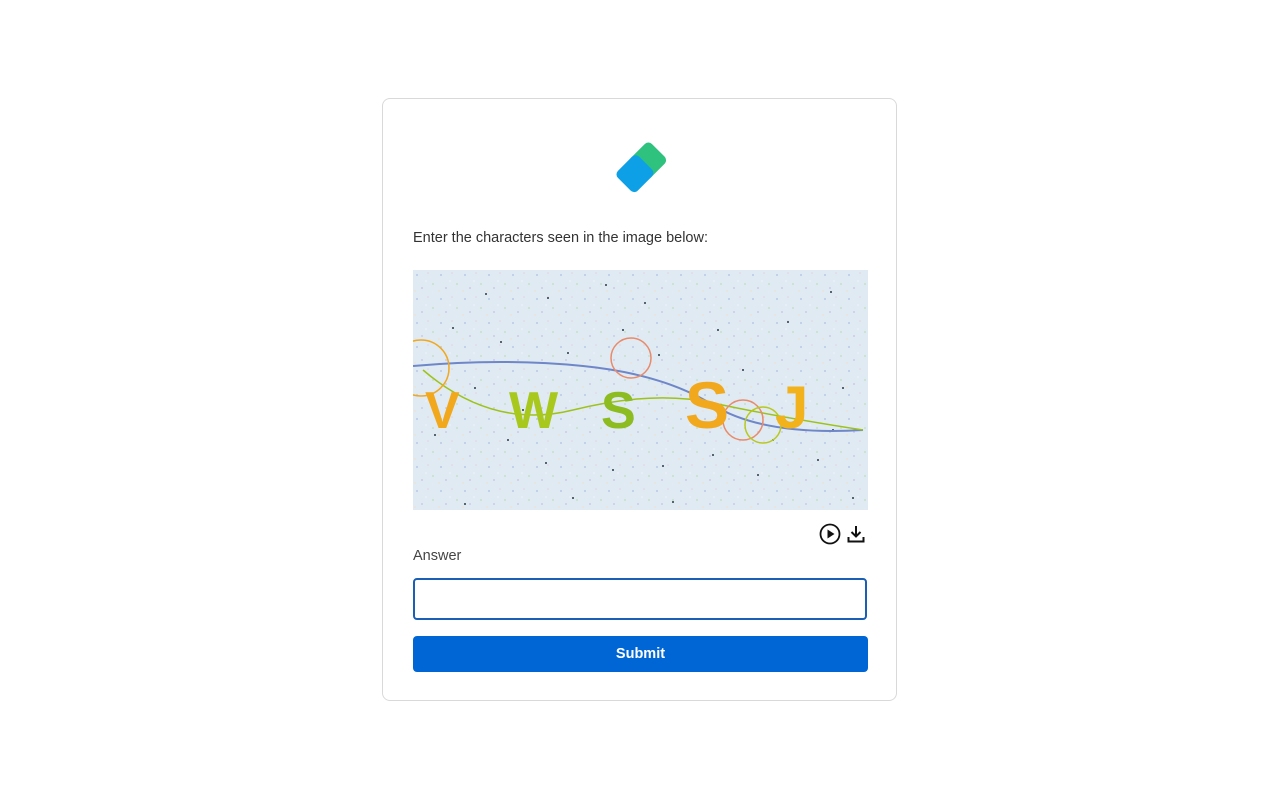 The height and width of the screenshot is (800, 1280). What do you see at coordinates (843, 534) in the screenshot?
I see `captcha-media-controls` at bounding box center [843, 534].